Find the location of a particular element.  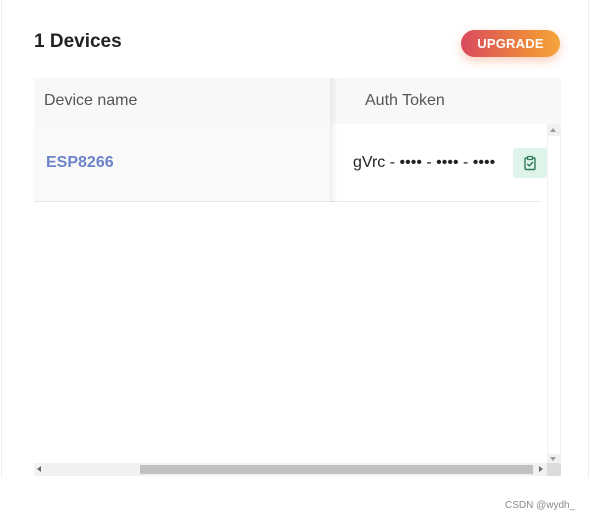

copy-token-button is located at coordinates (530, 163).